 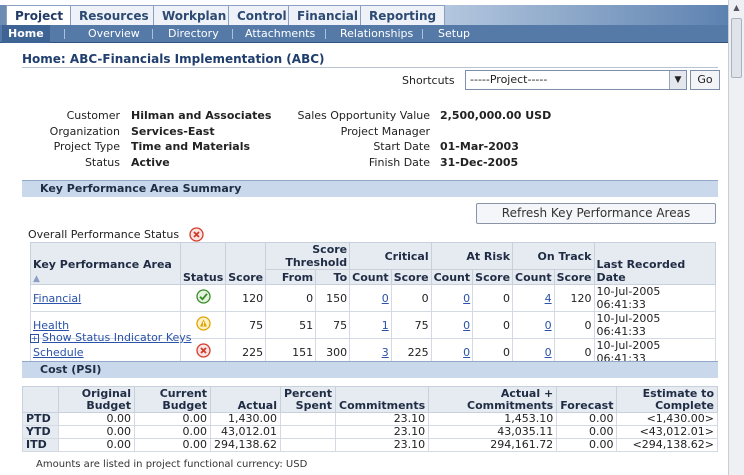 What do you see at coordinates (370, 369) in the screenshot?
I see `cost-section-header: Cost (PSI)` at bounding box center [370, 369].